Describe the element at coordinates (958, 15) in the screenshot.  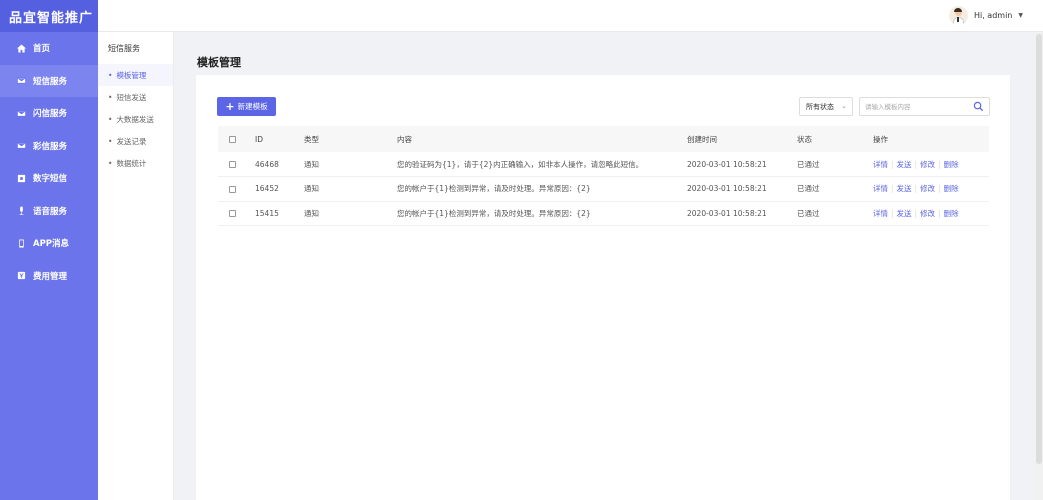
I see `avatar` at that location.